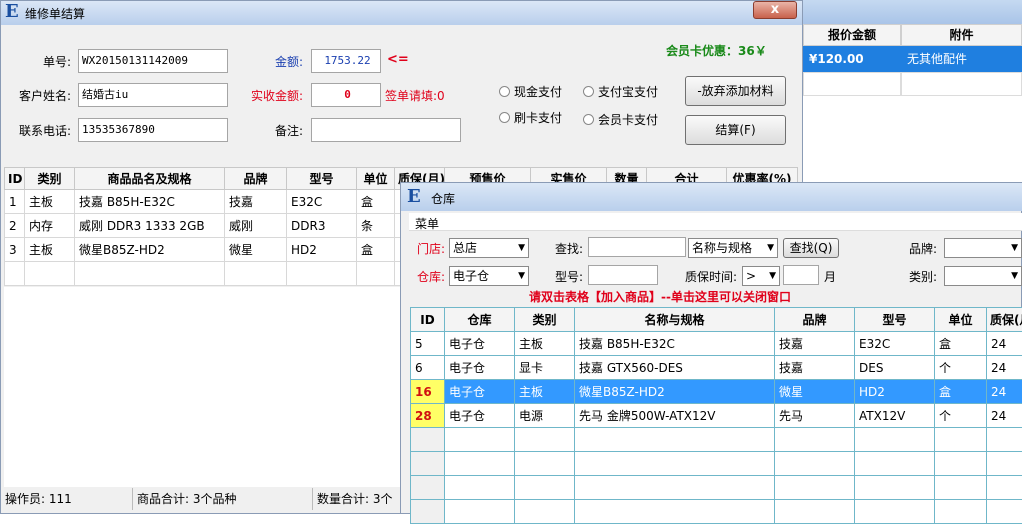 The height and width of the screenshot is (524, 1022). I want to click on amount-compare: <=, so click(398, 59).